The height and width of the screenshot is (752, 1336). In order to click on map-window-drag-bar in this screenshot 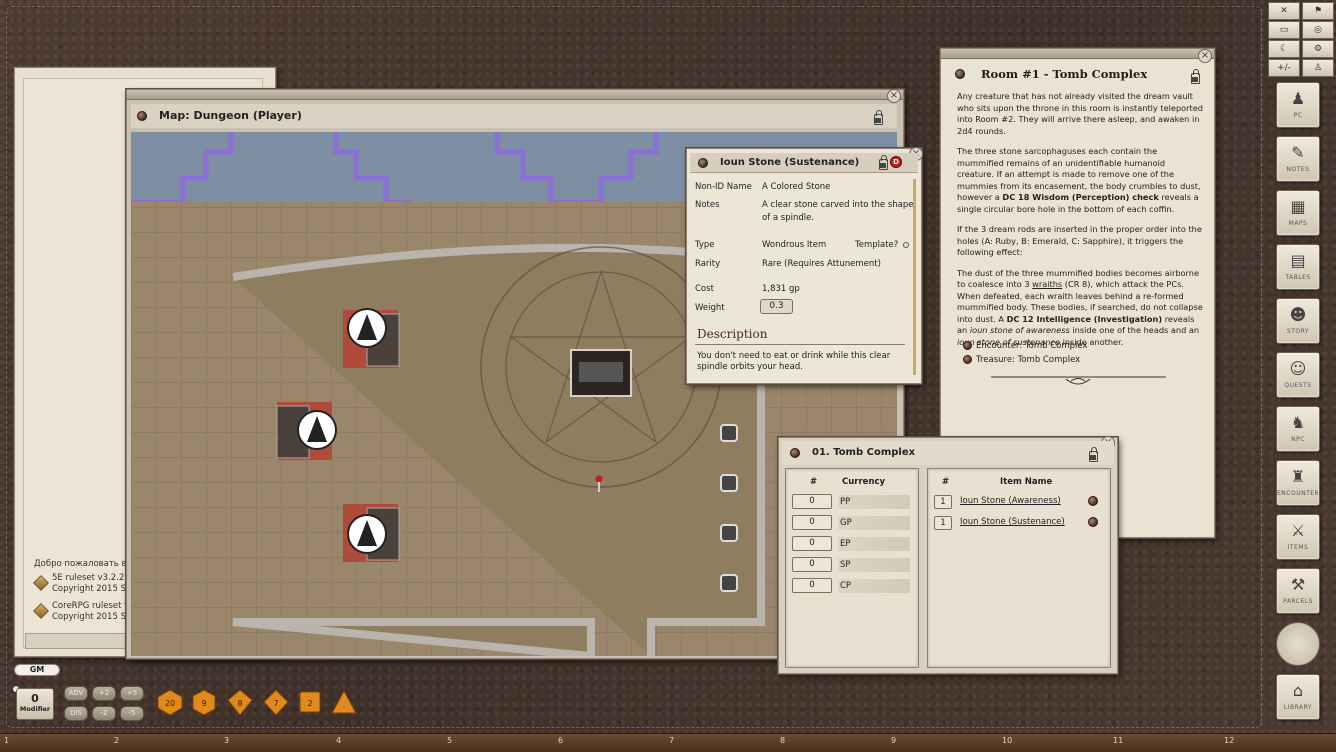, I will do `click(515, 95)`.